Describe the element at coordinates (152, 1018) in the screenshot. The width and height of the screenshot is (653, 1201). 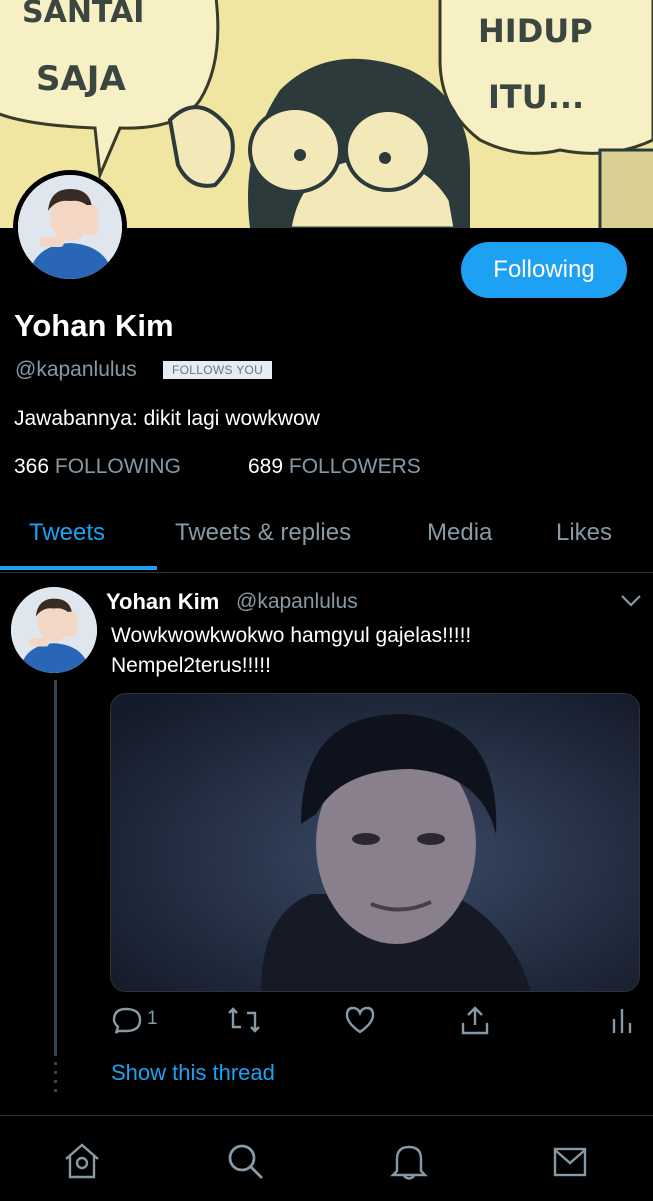
I see `reply-count: 1` at that location.